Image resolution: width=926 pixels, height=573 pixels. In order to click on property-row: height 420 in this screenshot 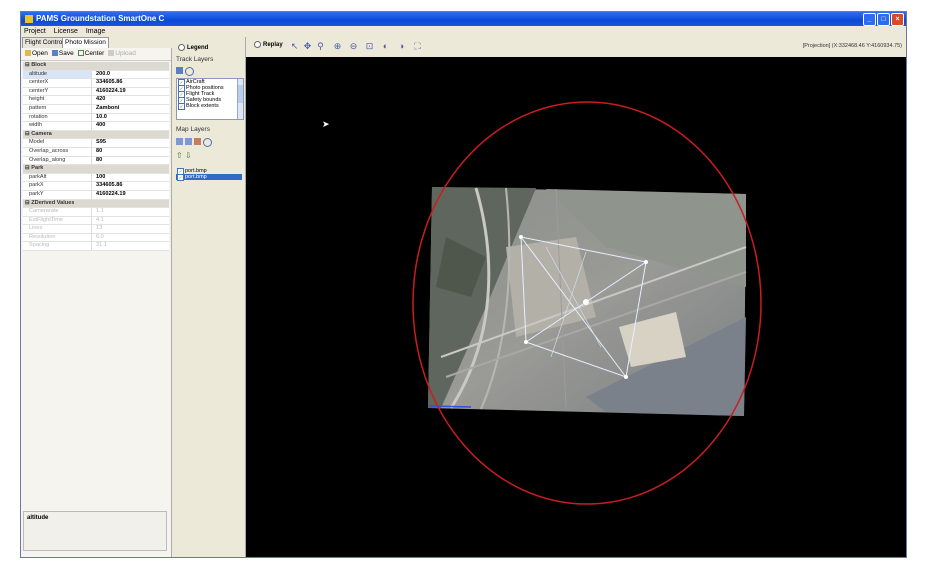, I will do `click(96, 100)`.